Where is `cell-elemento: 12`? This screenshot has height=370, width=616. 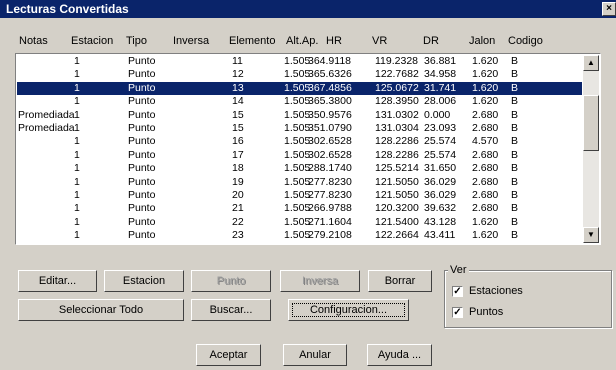
cell-elemento: 12 is located at coordinates (238, 74).